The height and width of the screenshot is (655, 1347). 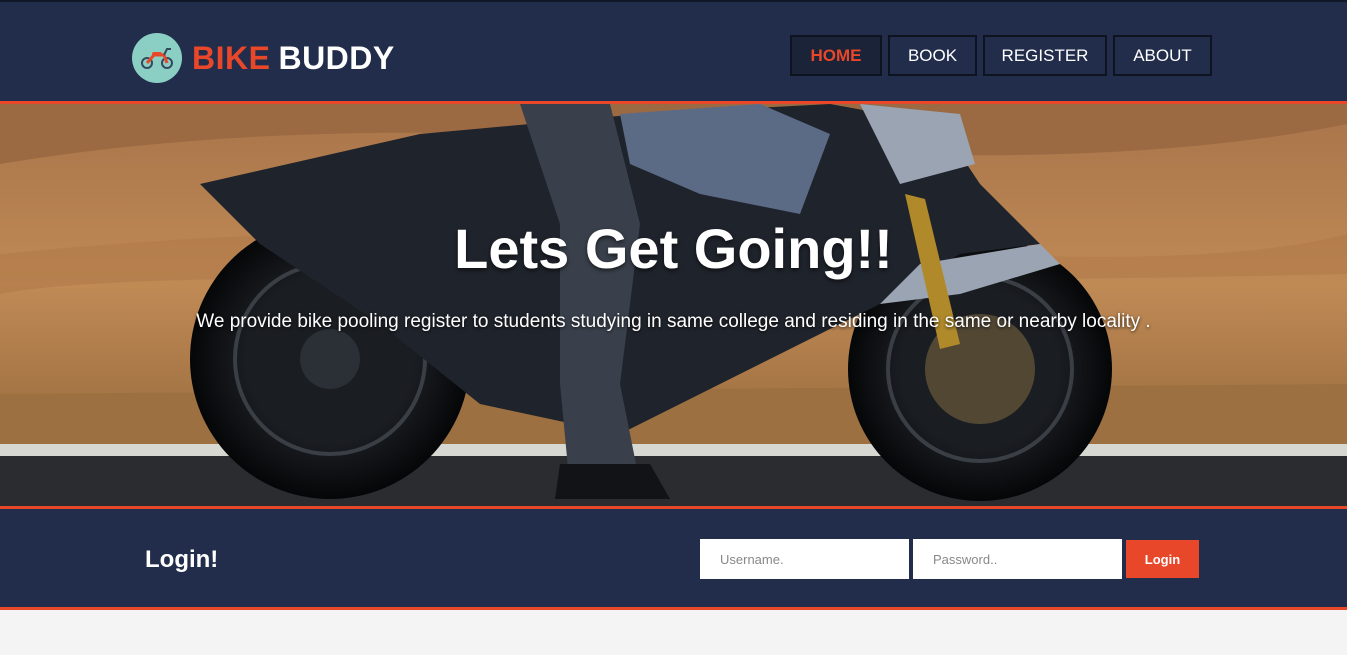 I want to click on password-input, so click(x=1017, y=559).